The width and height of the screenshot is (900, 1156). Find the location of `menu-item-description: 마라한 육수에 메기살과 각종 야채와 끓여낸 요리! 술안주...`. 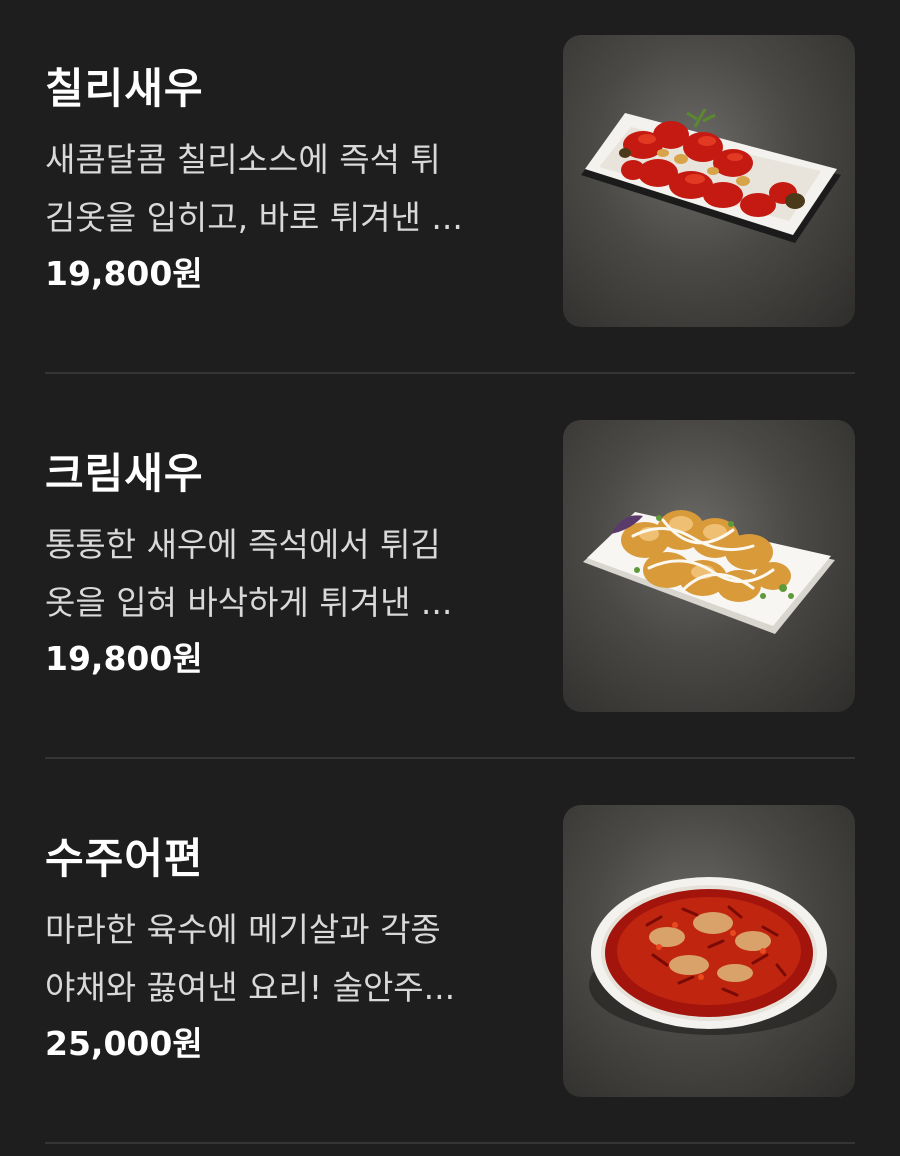

menu-item-description: 마라한 육수에 메기살과 각종 야채와 끓여낸 요리! 술안주... is located at coordinates (280, 959).